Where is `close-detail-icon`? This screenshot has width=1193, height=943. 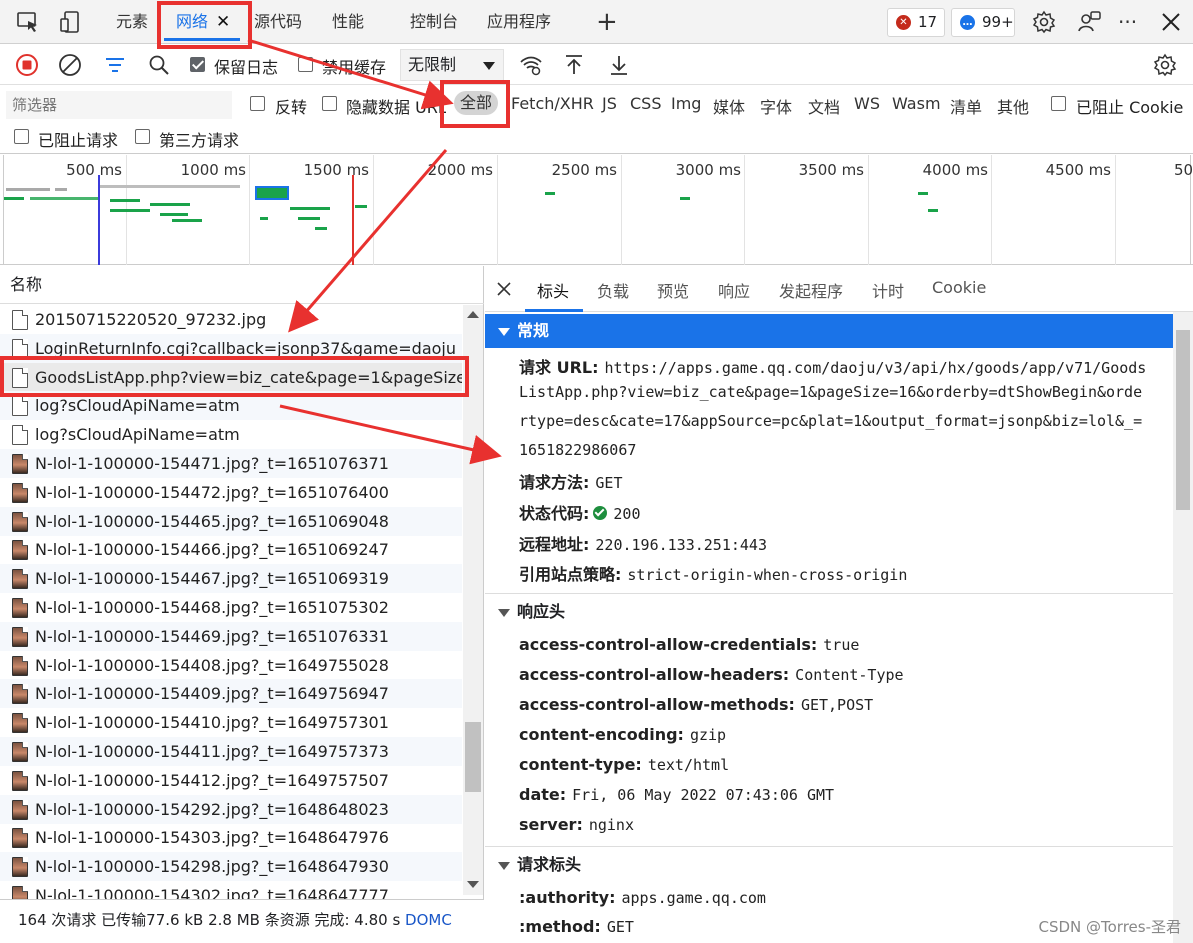
close-detail-icon is located at coordinates (504, 289).